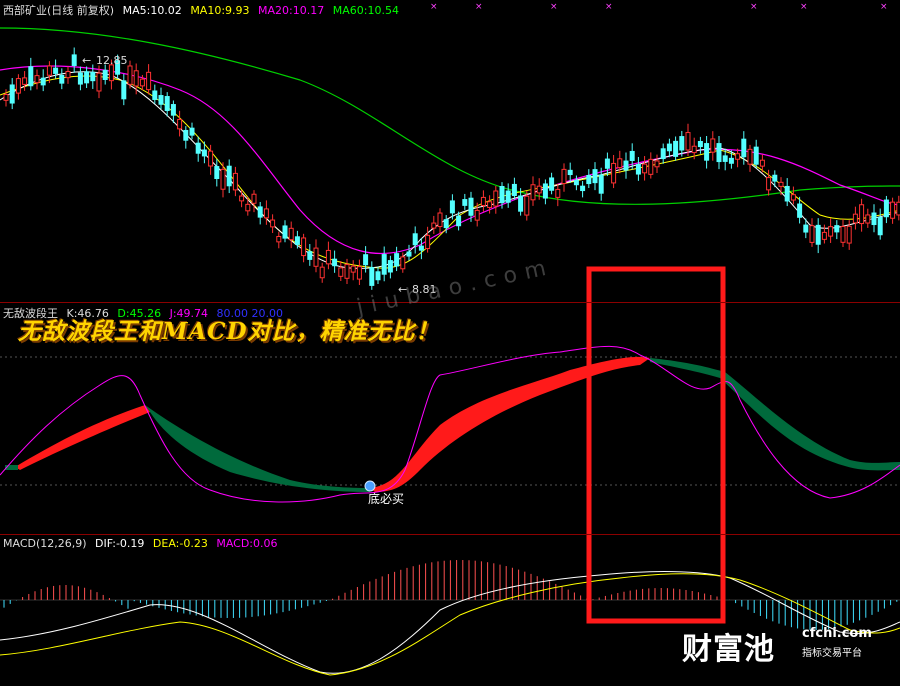  Describe the element at coordinates (120, 543) in the screenshot. I see `dif-value: DIF:-0.19` at that location.